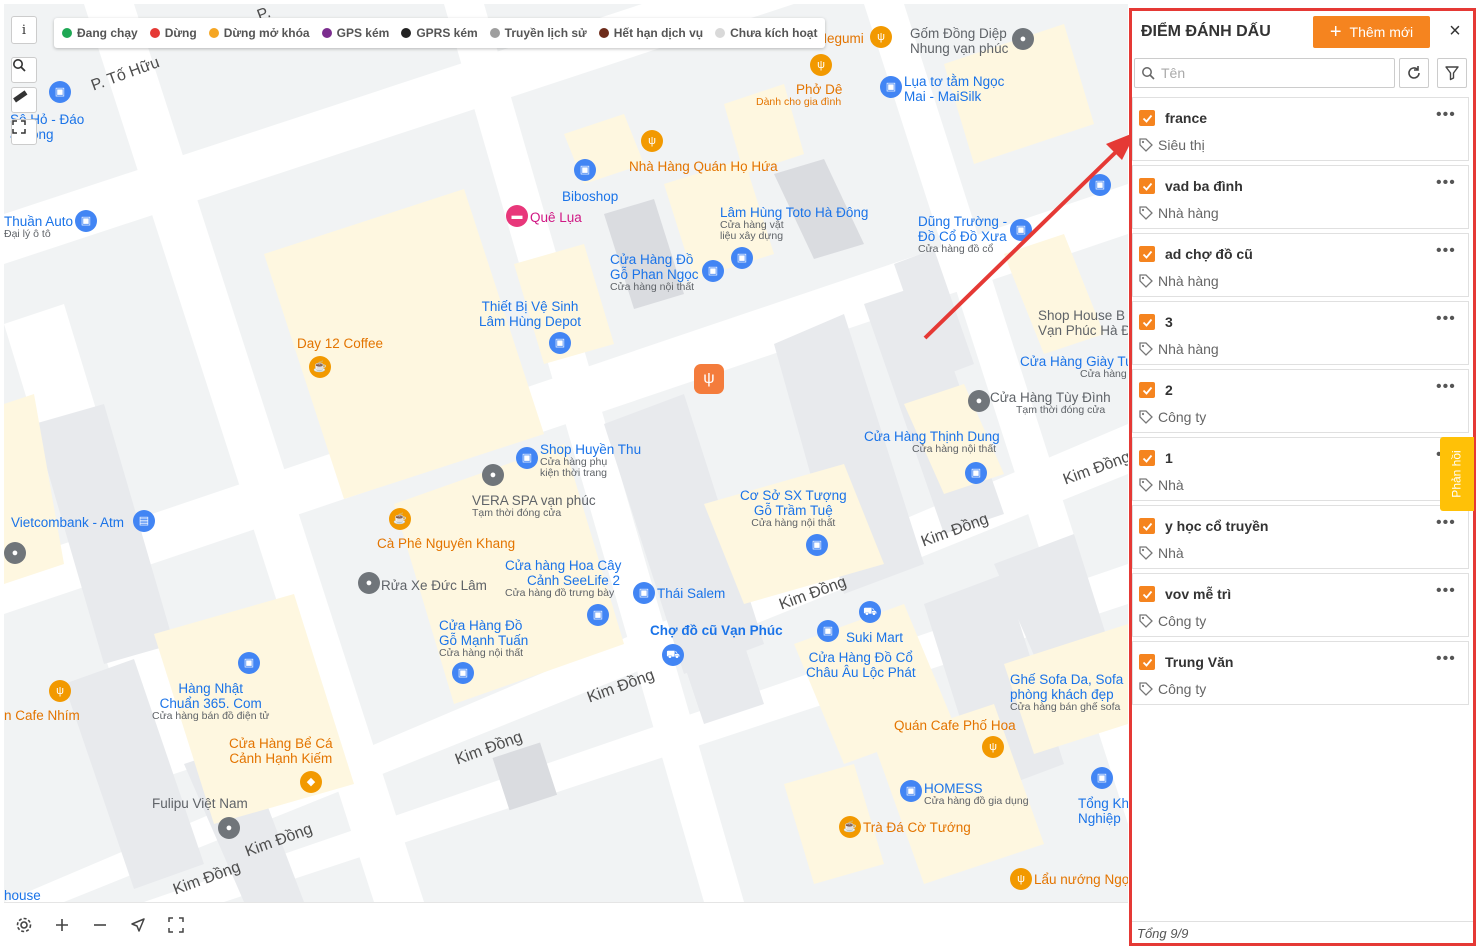  Describe the element at coordinates (716, 630) in the screenshot. I see `poi-cho-do-cu: Chợ đồ cũ Vạn Phúc` at that location.